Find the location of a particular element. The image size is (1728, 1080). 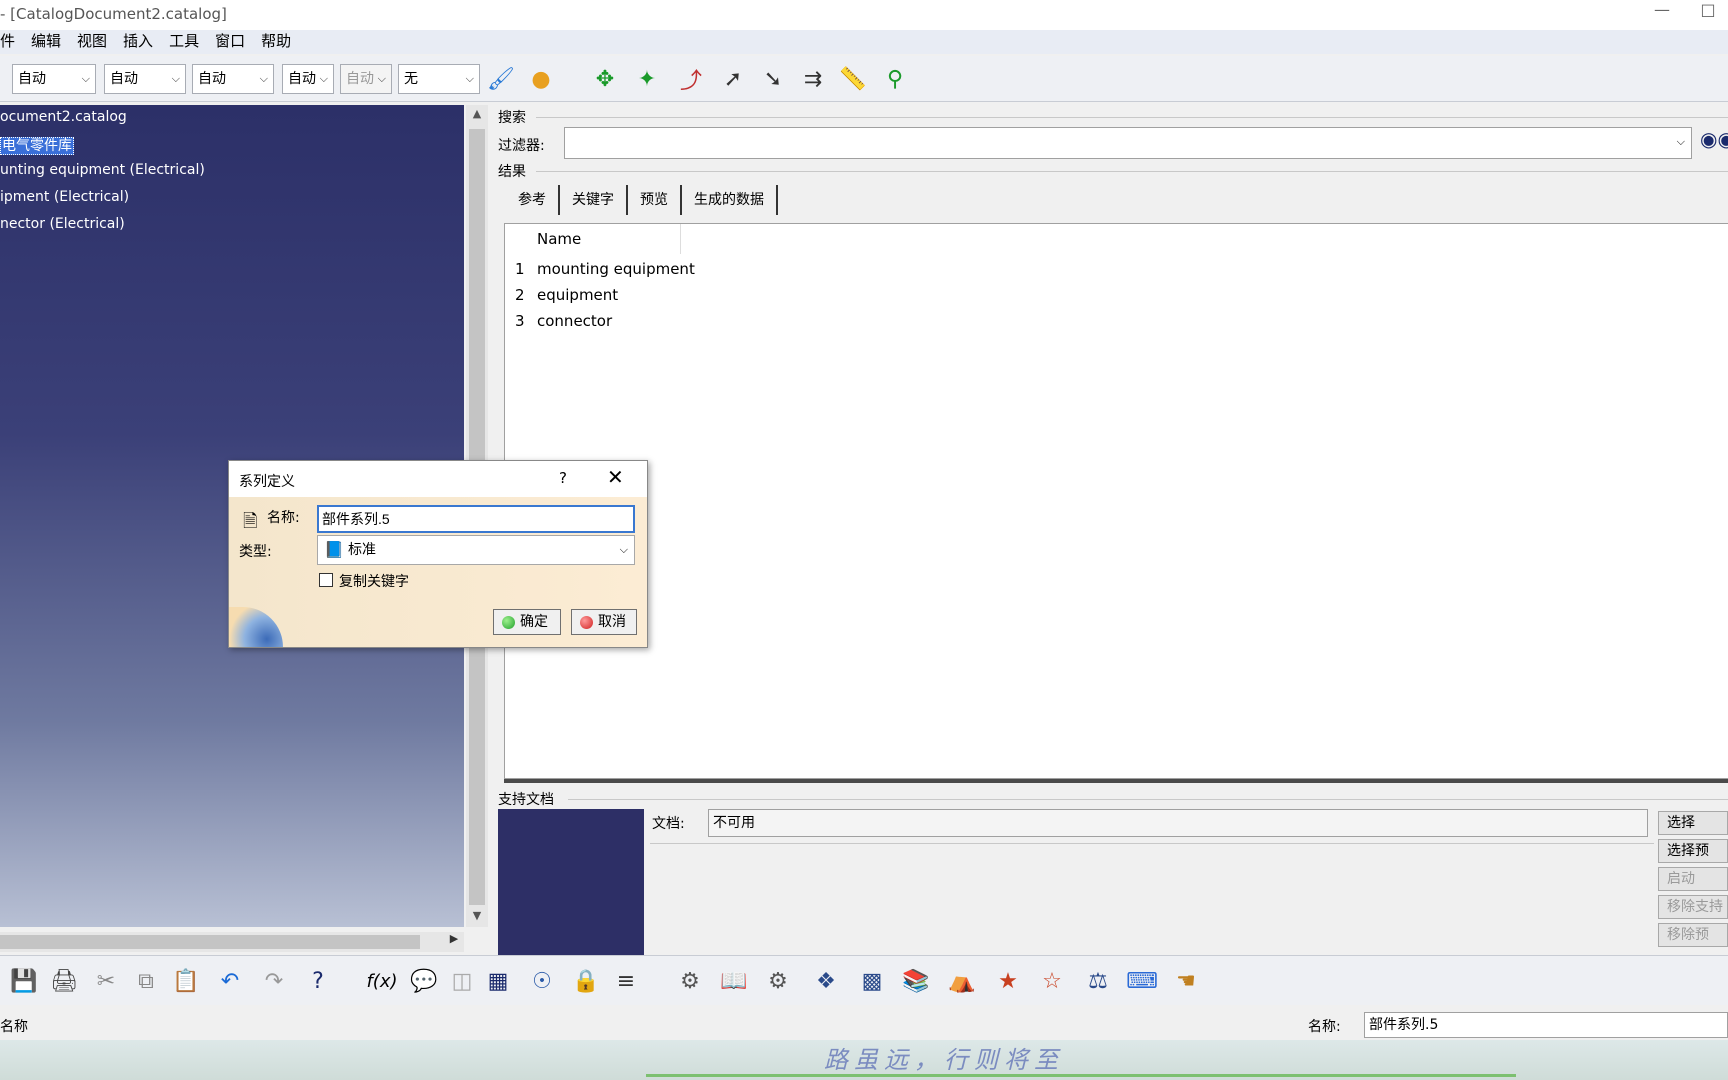

row-number: 1 is located at coordinates (520, 269).